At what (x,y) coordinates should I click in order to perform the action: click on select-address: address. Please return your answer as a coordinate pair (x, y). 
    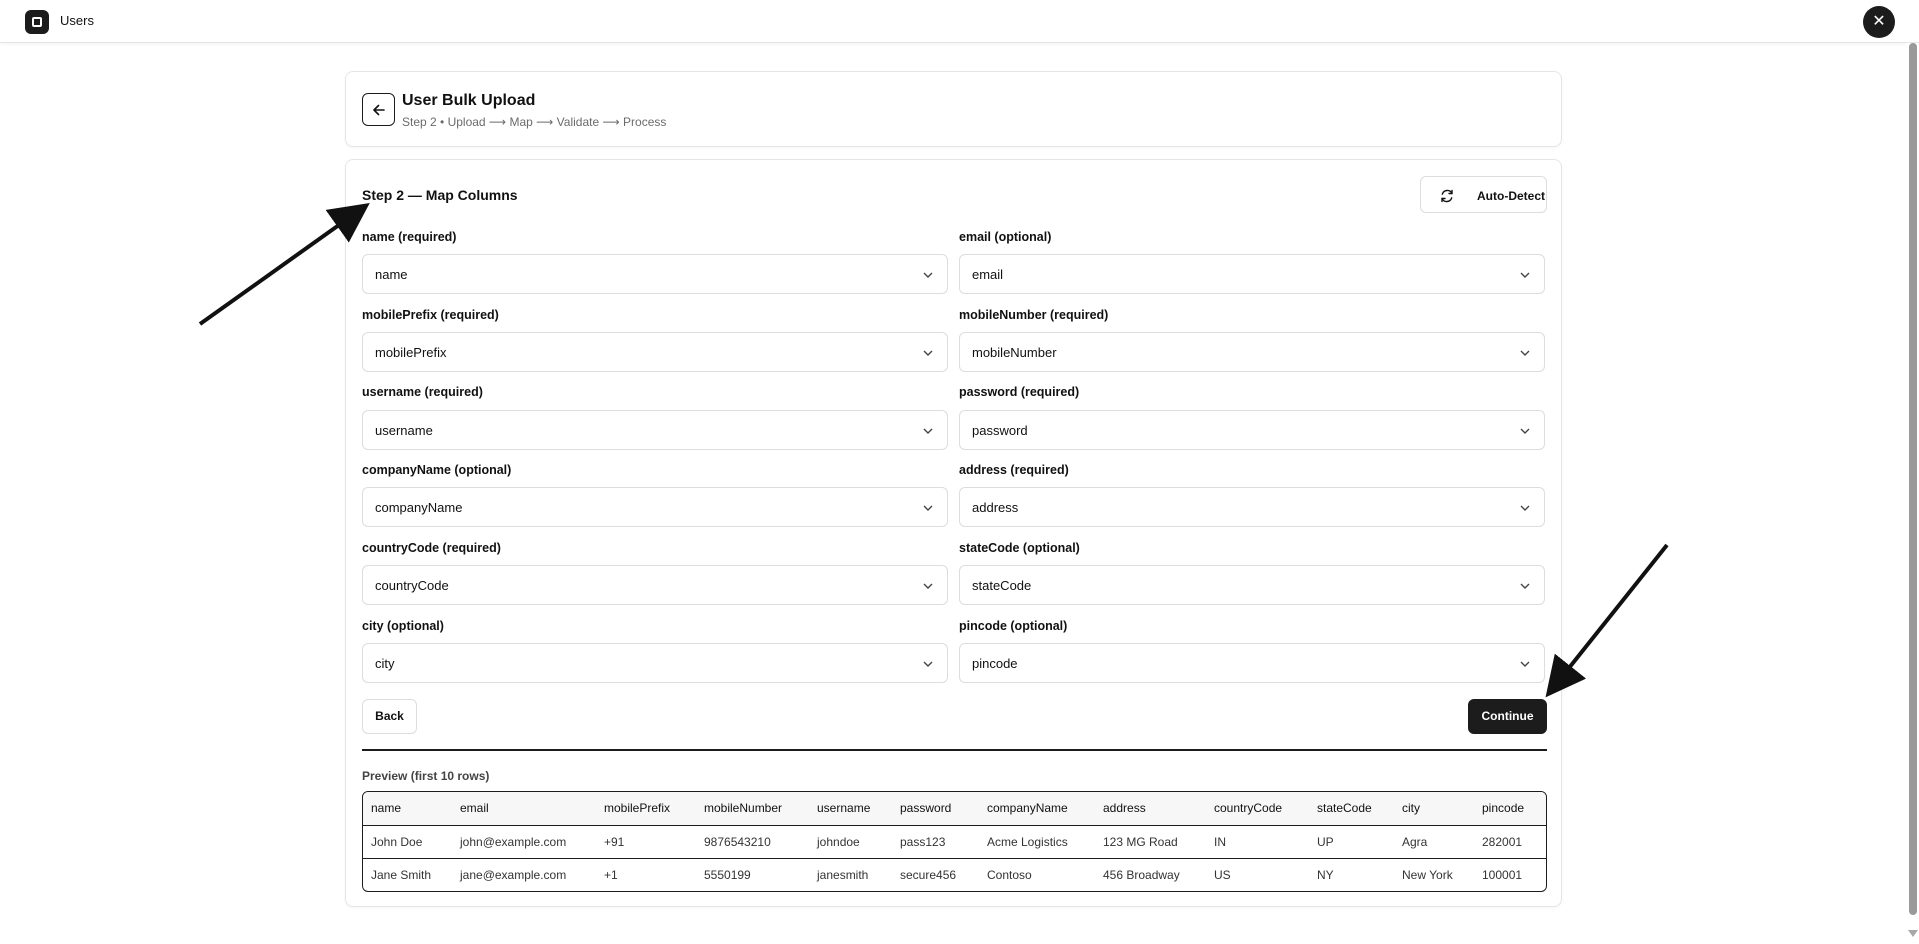
    Looking at the image, I should click on (1252, 507).